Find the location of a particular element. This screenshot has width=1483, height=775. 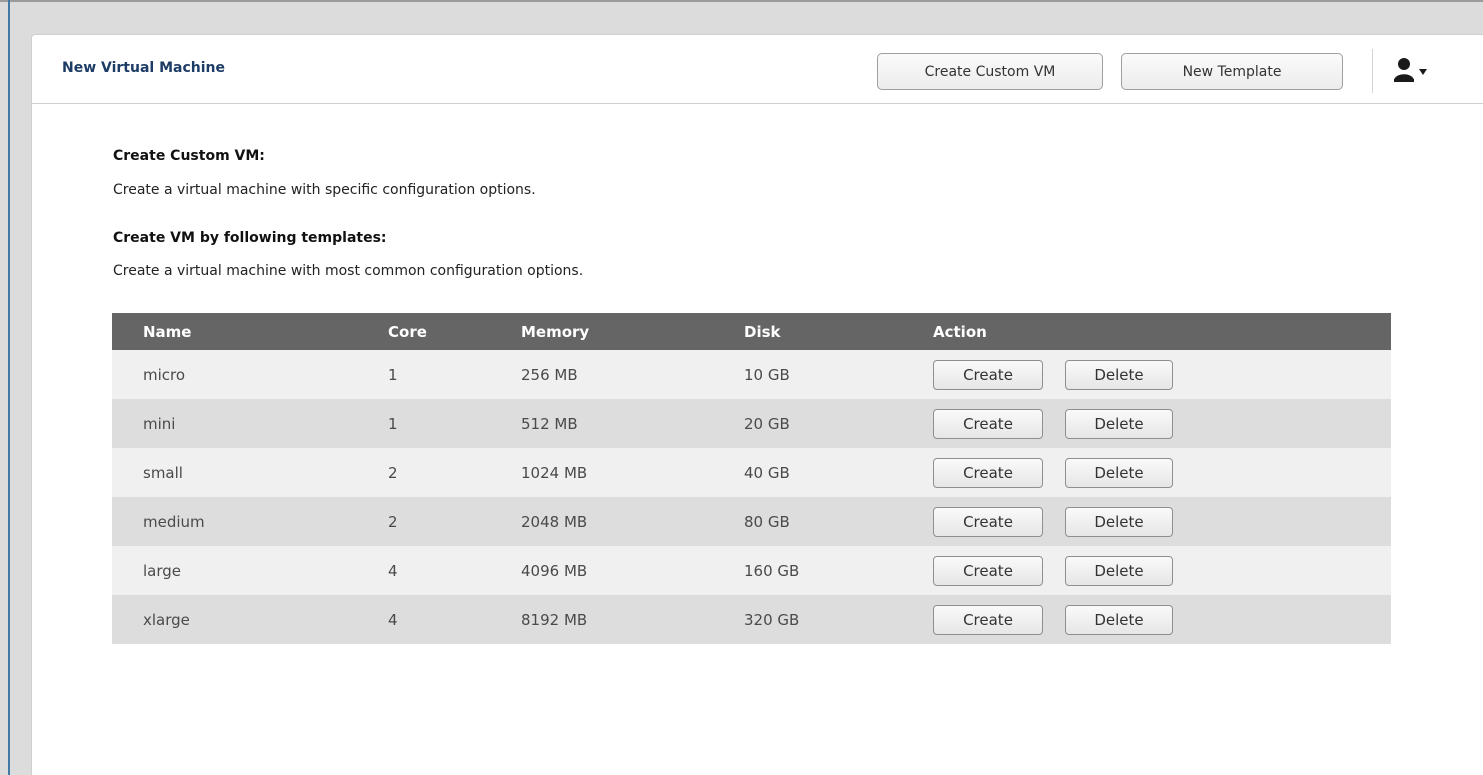

template-name: mini is located at coordinates (159, 423).